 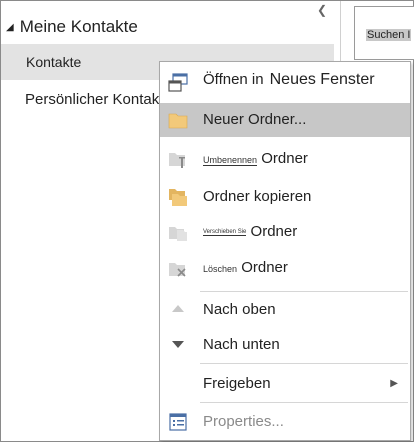 What do you see at coordinates (239, 309) in the screenshot?
I see `move-up-label: Nach oben` at bounding box center [239, 309].